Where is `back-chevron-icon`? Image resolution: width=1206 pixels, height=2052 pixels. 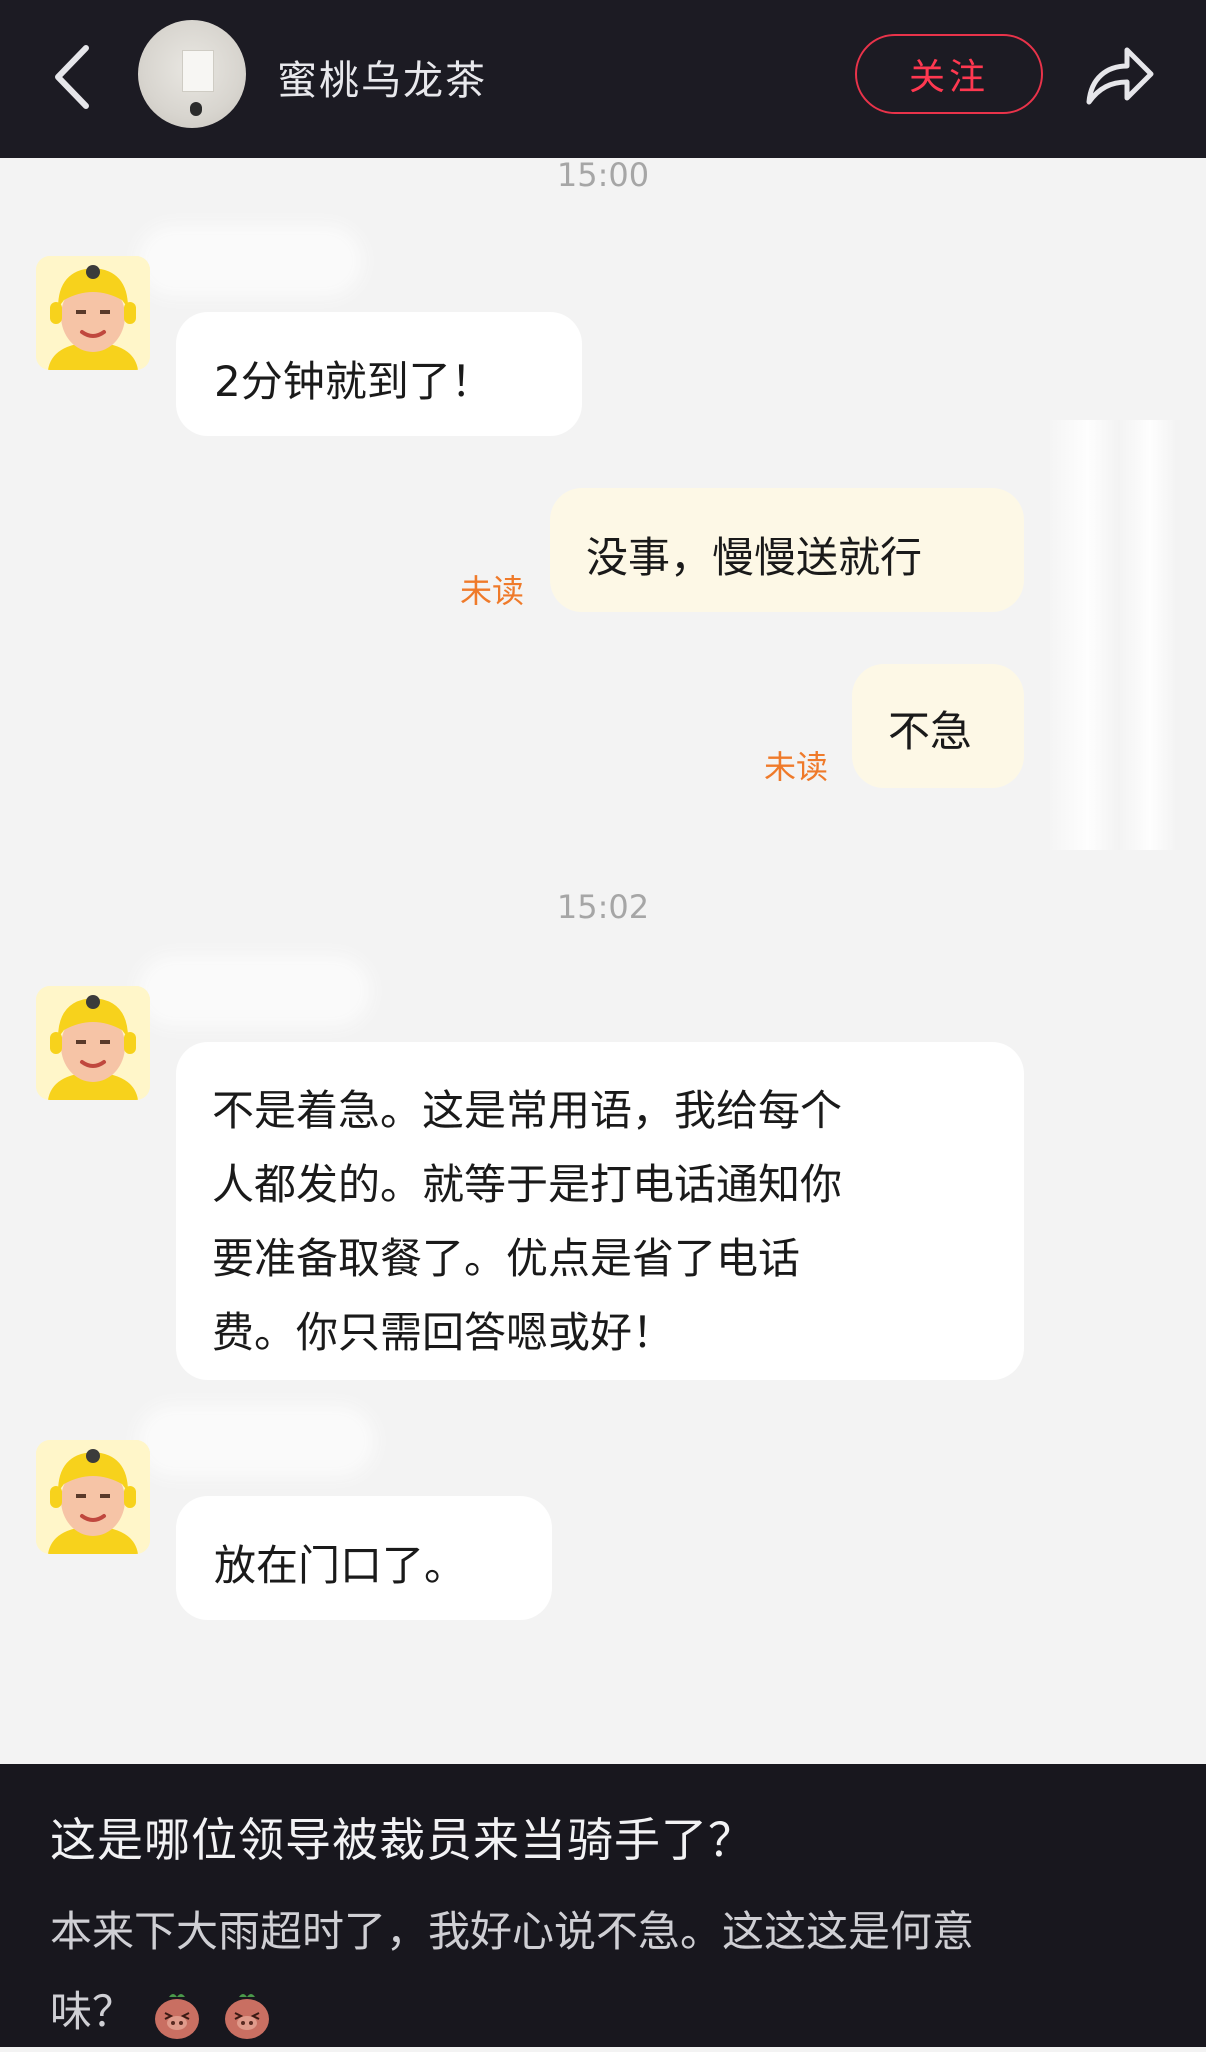 back-chevron-icon is located at coordinates (73, 77).